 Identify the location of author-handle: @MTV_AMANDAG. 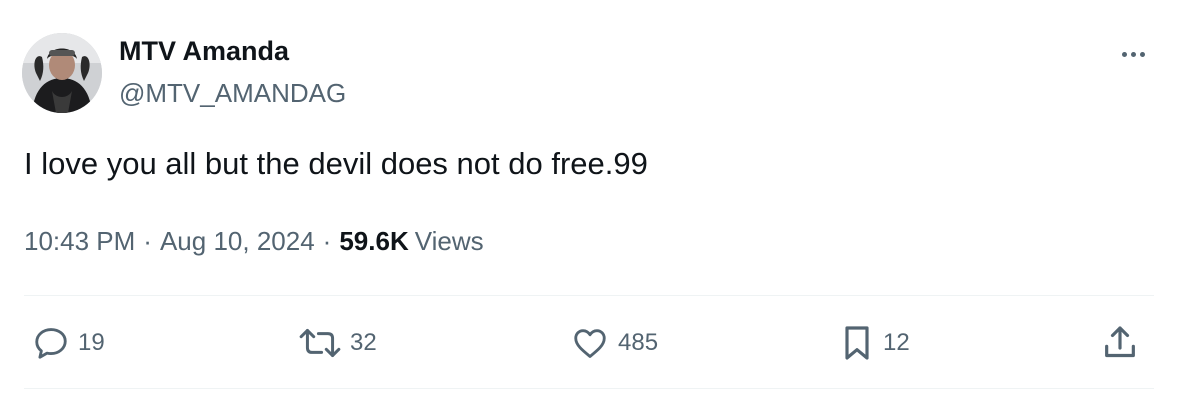
(232, 93).